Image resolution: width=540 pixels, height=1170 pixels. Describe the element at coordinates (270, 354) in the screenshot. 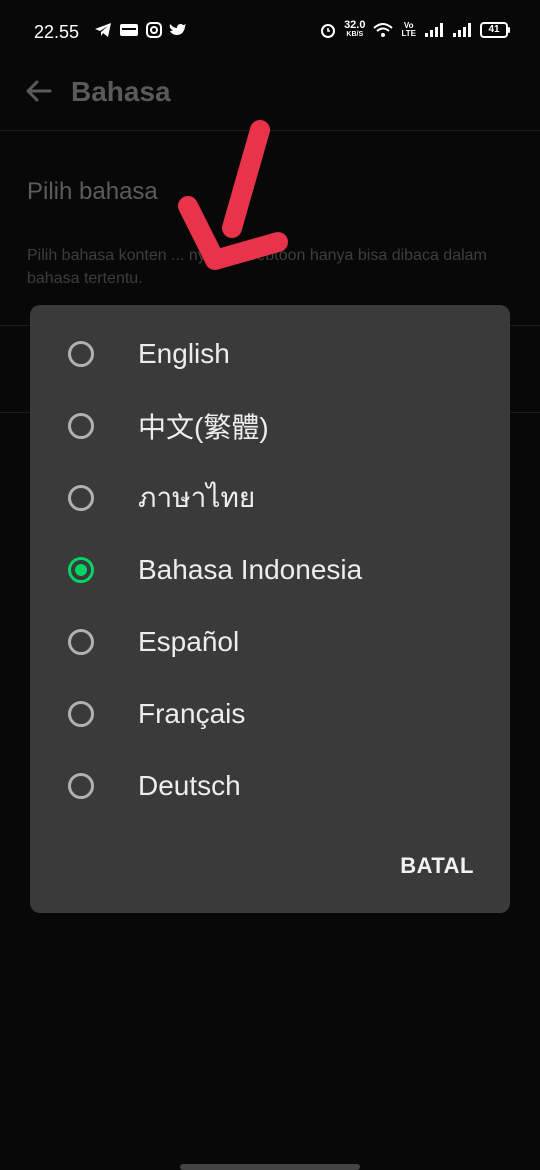

I see `language-option-english: English` at that location.